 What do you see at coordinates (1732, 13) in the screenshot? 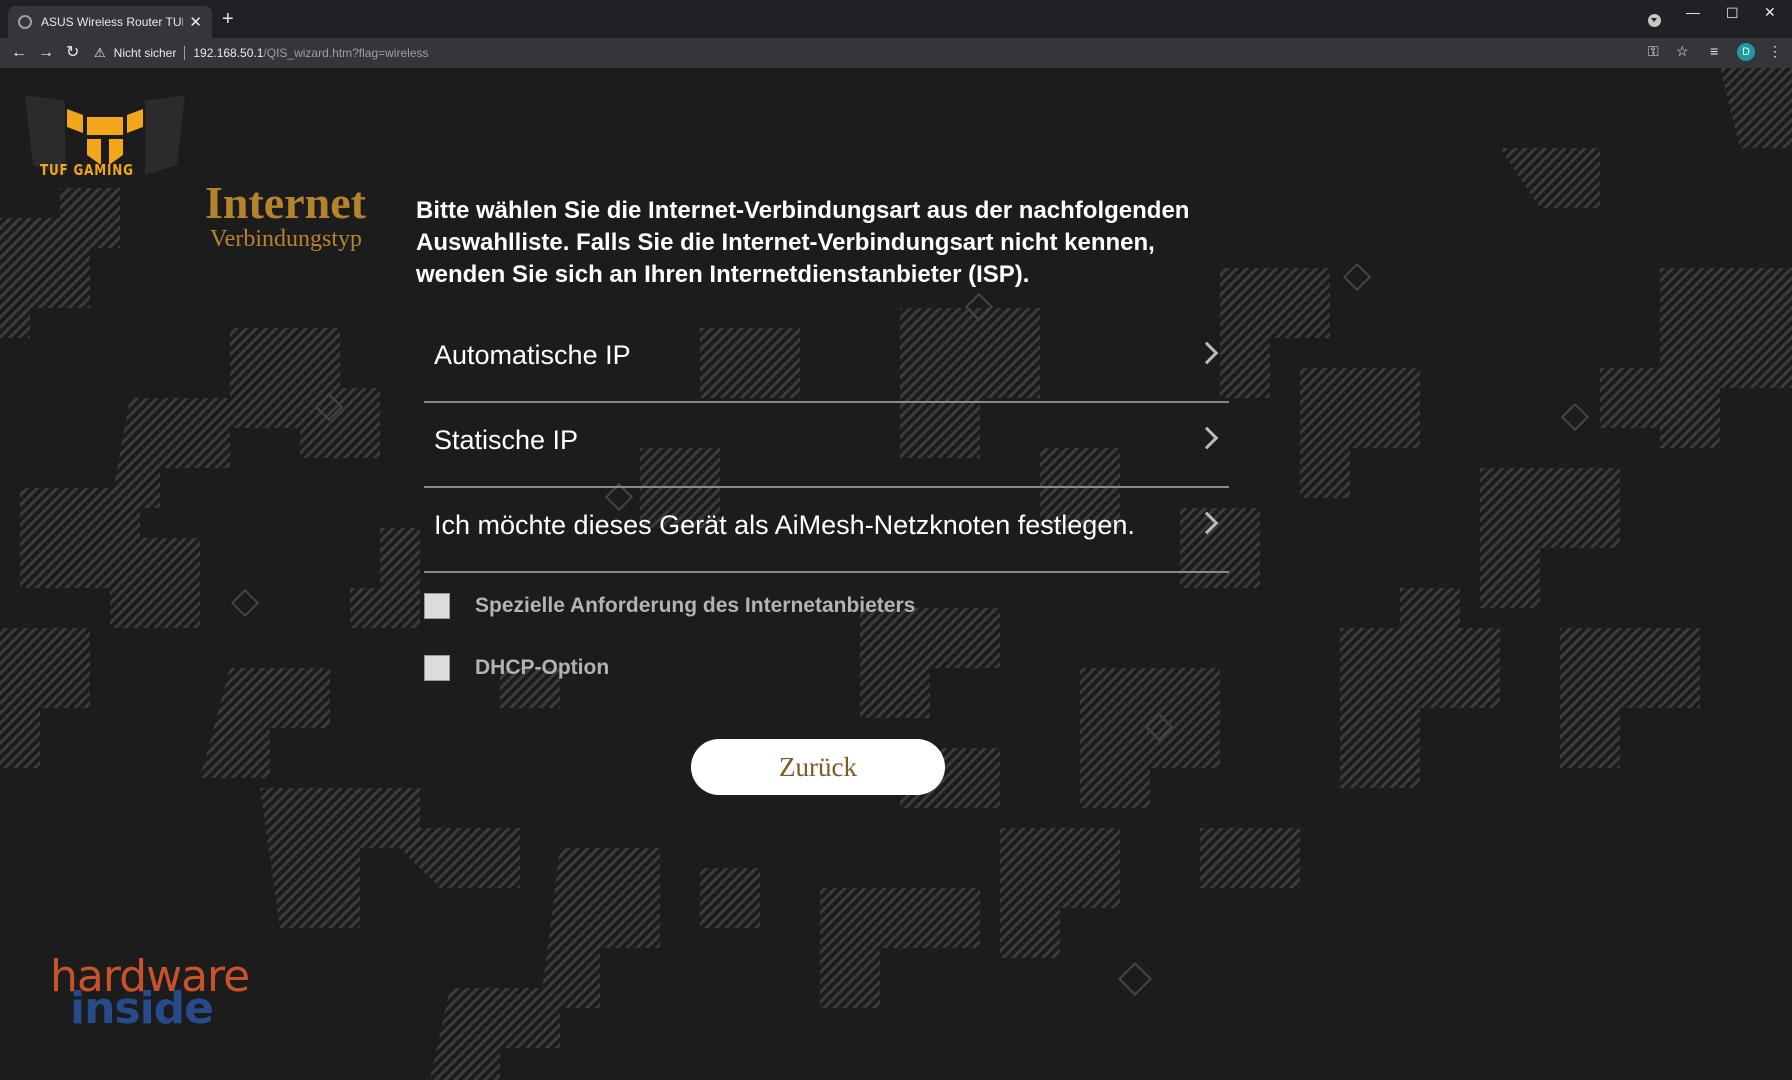
I see `maximize-icon: ☐` at bounding box center [1732, 13].